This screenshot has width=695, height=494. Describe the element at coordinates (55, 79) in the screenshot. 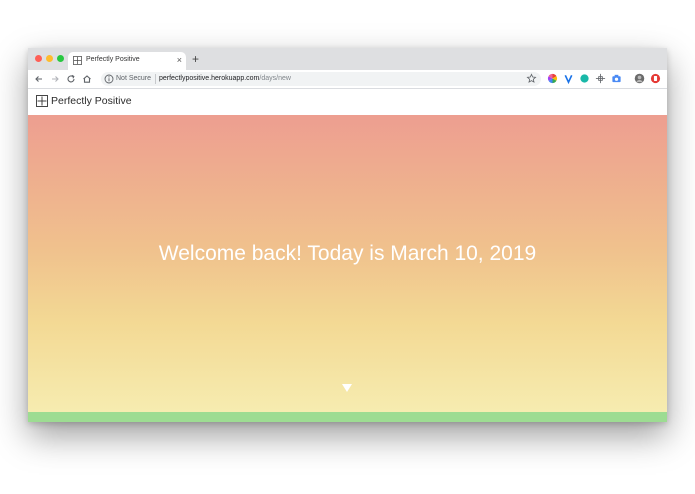

I see `forward-icon` at that location.